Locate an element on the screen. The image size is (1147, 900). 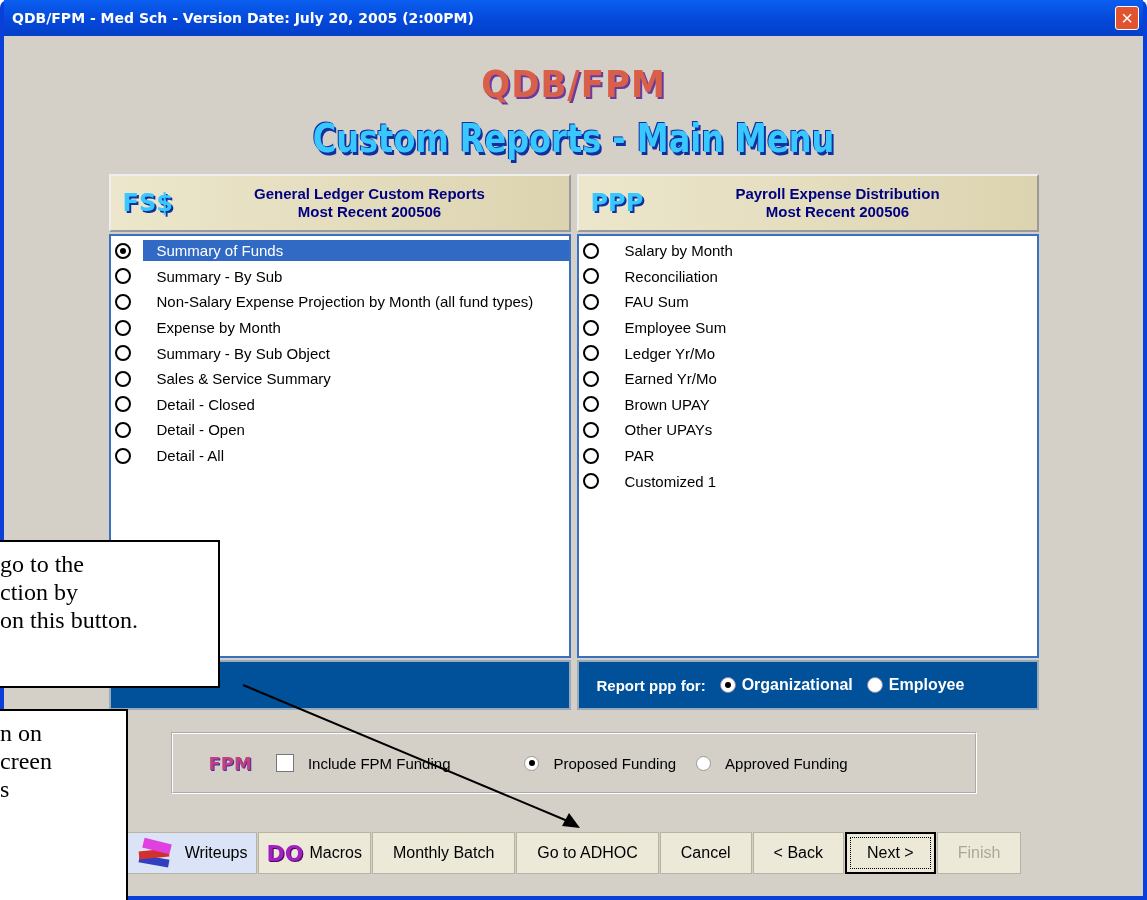
radio-label: Employee is located at coordinates (926, 685).